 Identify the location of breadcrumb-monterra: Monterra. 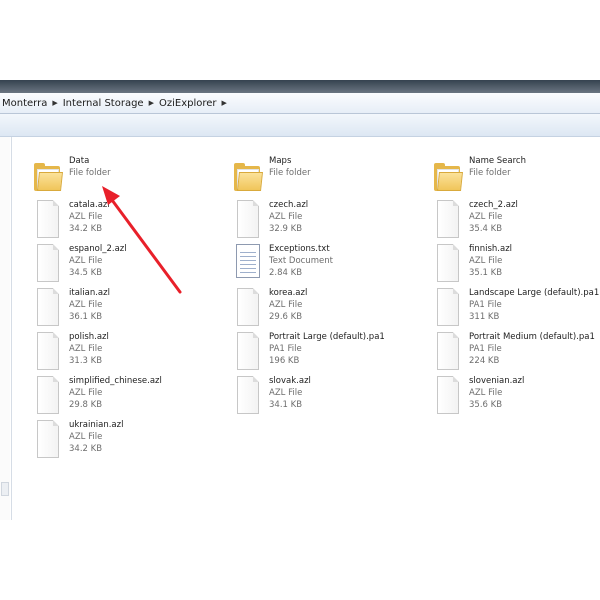
(25, 103).